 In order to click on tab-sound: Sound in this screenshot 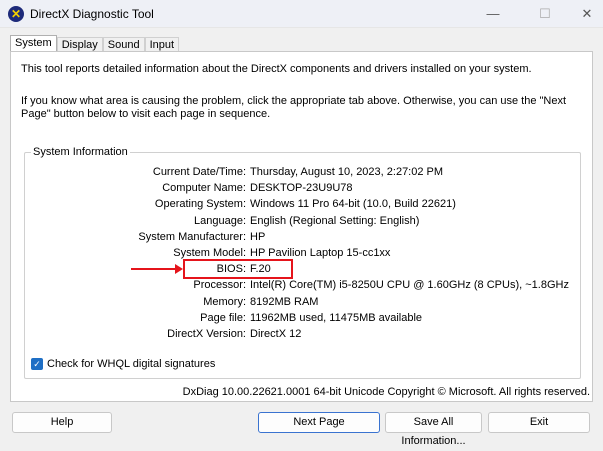, I will do `click(123, 44)`.